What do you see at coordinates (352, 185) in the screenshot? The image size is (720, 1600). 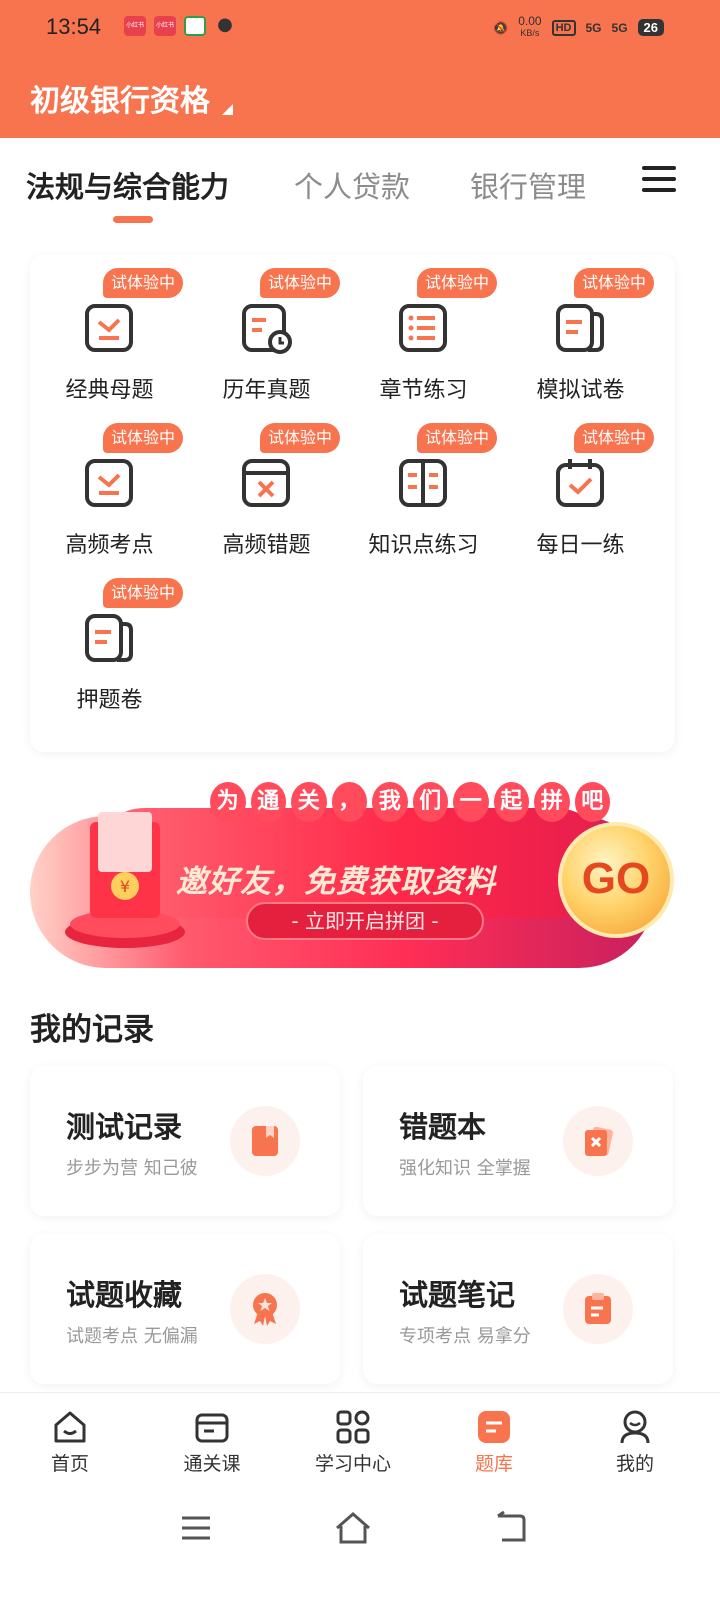 I see `tab-personal-loans: 个人贷款` at bounding box center [352, 185].